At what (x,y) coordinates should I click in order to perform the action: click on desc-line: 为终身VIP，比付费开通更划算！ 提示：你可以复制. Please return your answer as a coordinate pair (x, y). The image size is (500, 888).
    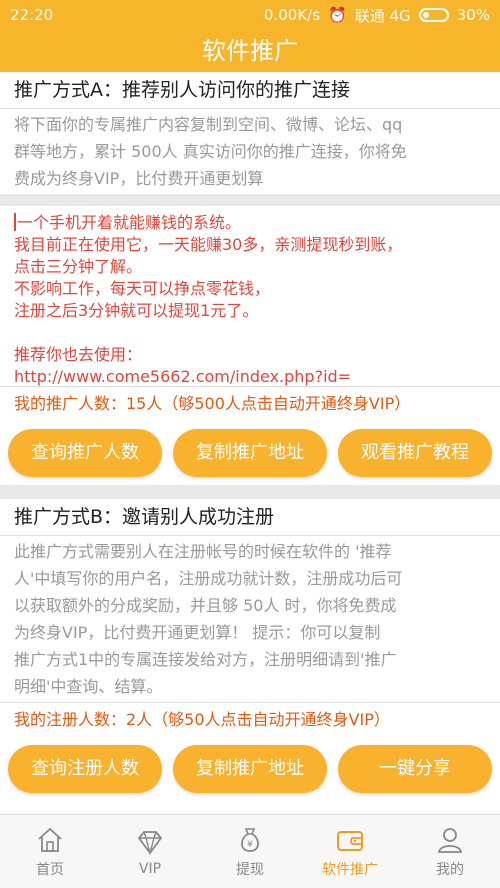
    Looking at the image, I should click on (197, 632).